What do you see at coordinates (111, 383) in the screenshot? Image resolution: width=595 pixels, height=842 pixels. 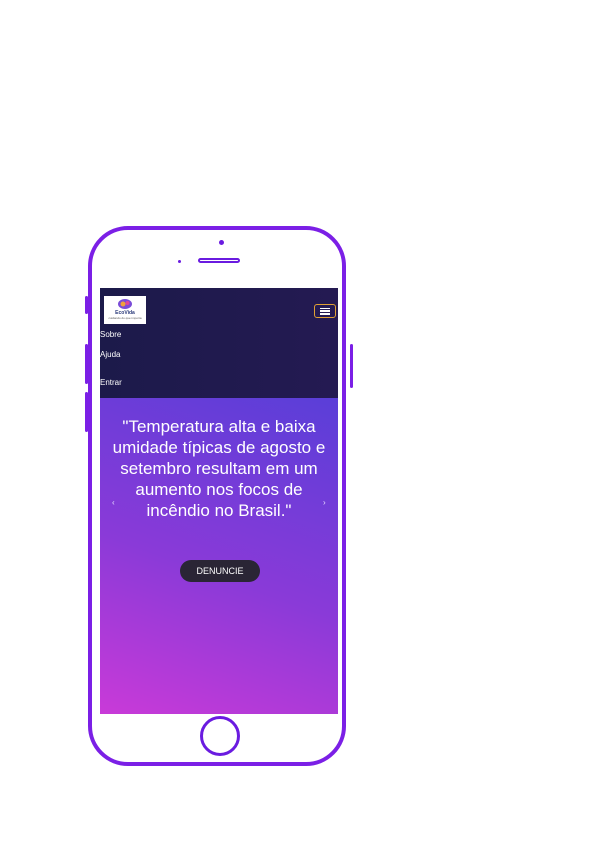 I see `nav-link-entrar: Entrar` at bounding box center [111, 383].